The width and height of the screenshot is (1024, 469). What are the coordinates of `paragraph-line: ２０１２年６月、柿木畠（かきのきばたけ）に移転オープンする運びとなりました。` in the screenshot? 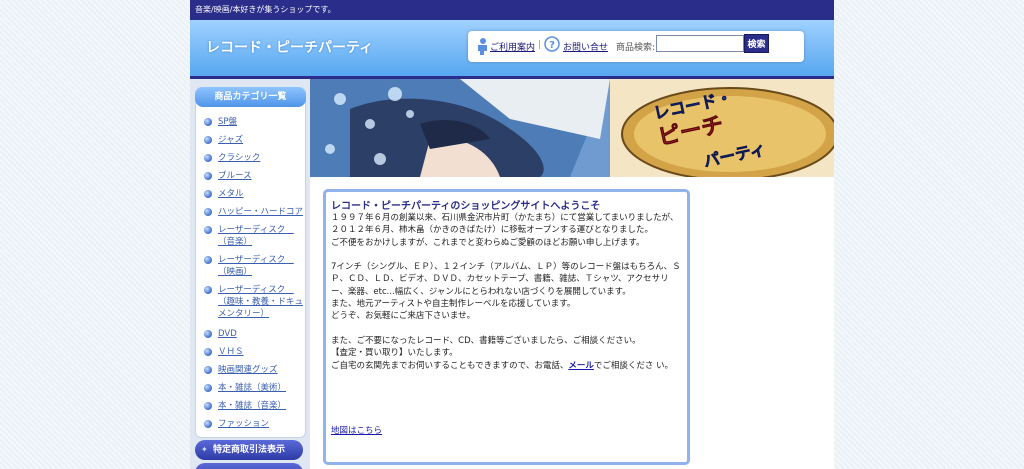 It's located at (492, 230).